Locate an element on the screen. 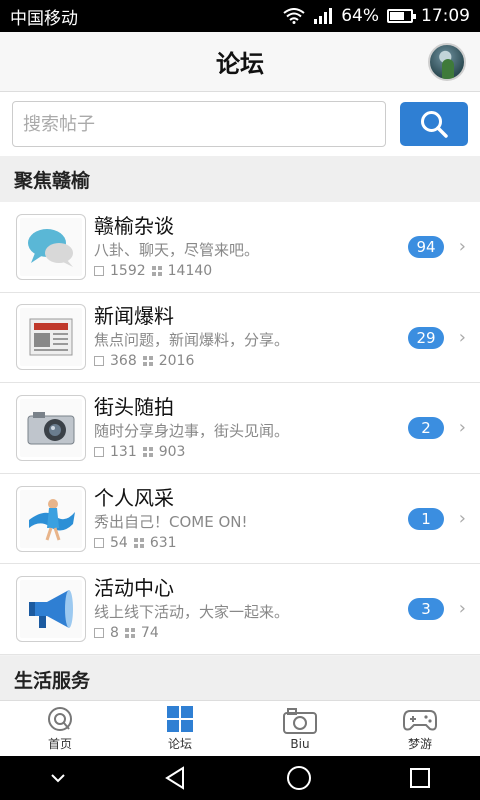  search-input is located at coordinates (199, 124).